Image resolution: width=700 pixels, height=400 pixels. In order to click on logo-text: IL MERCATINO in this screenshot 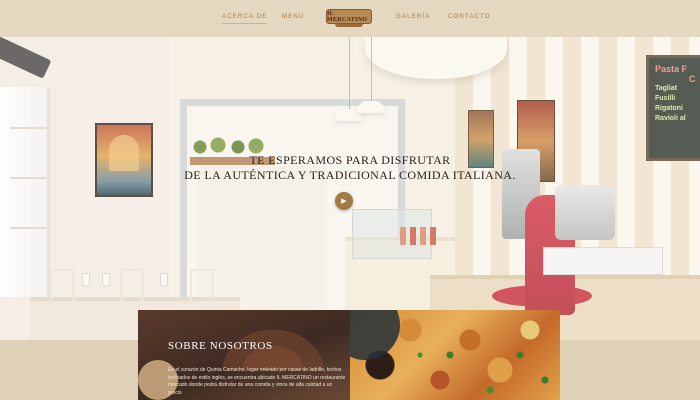, I will do `click(347, 16)`.